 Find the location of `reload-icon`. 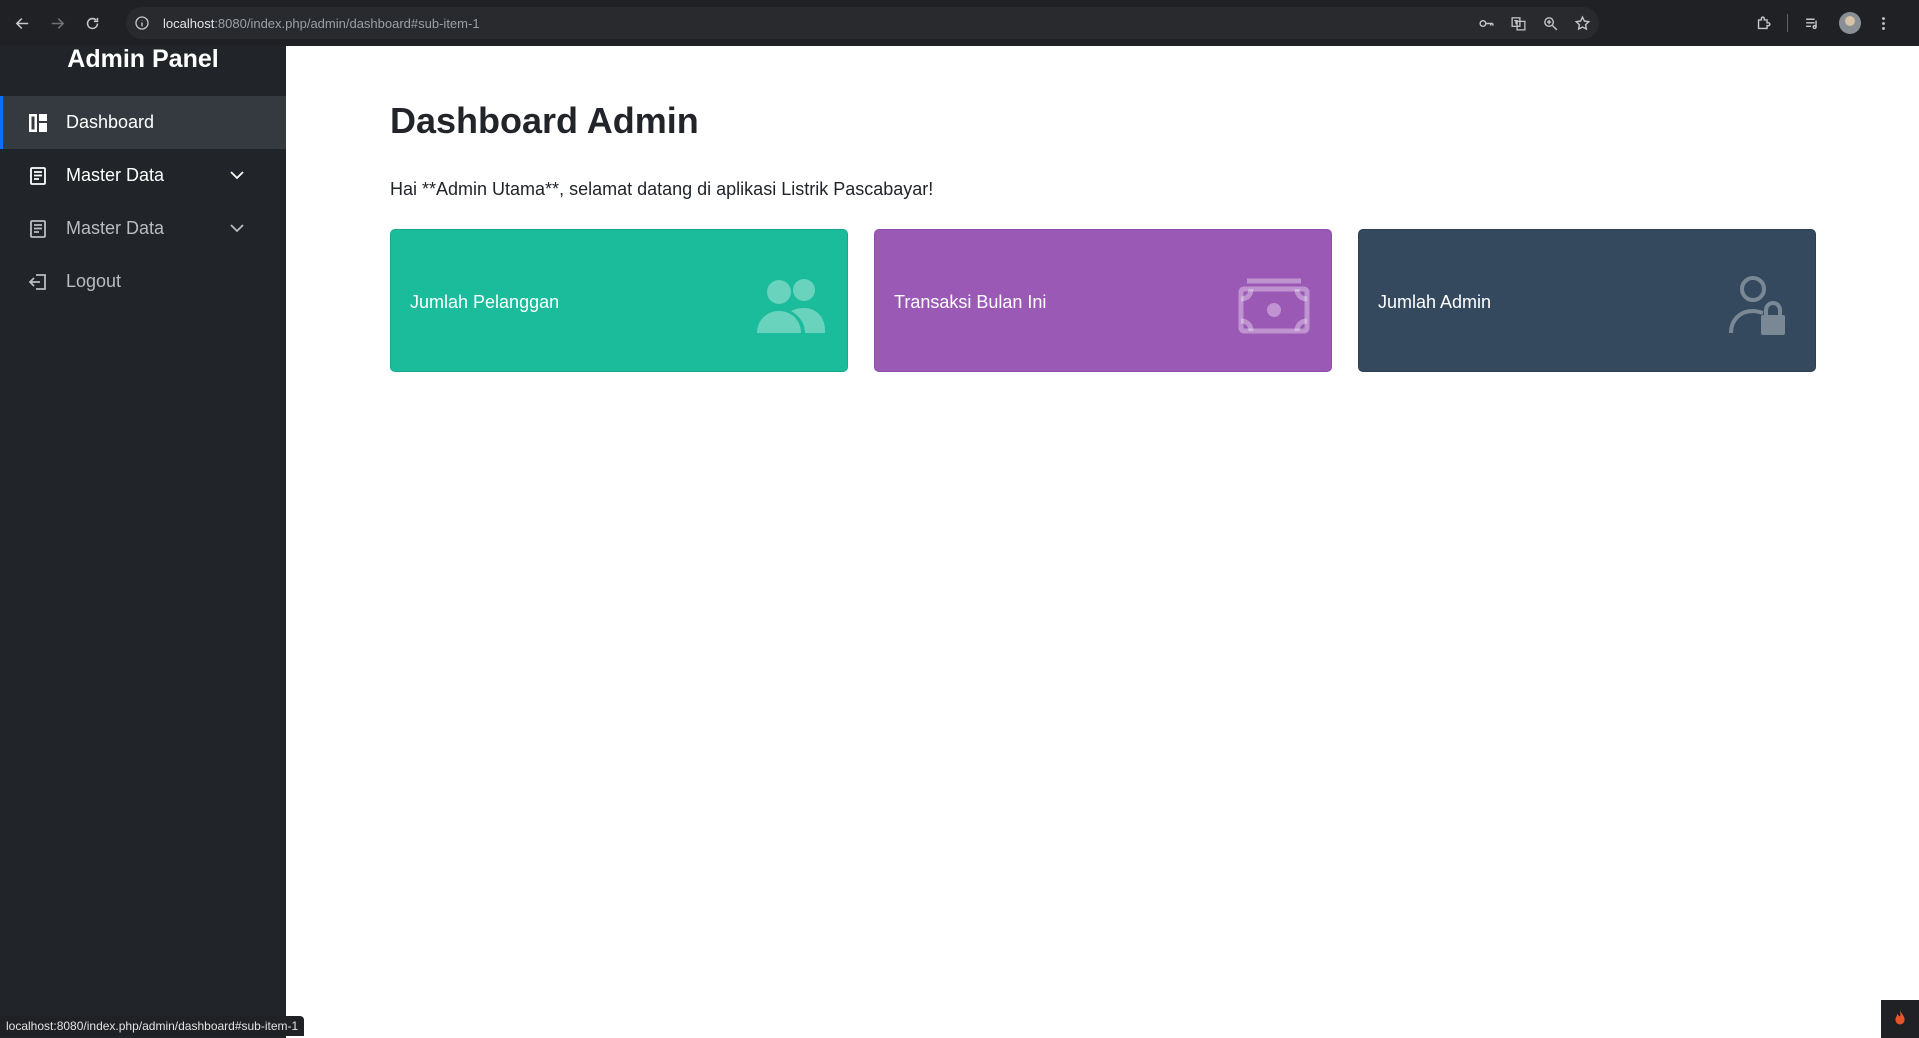

reload-icon is located at coordinates (92, 23).